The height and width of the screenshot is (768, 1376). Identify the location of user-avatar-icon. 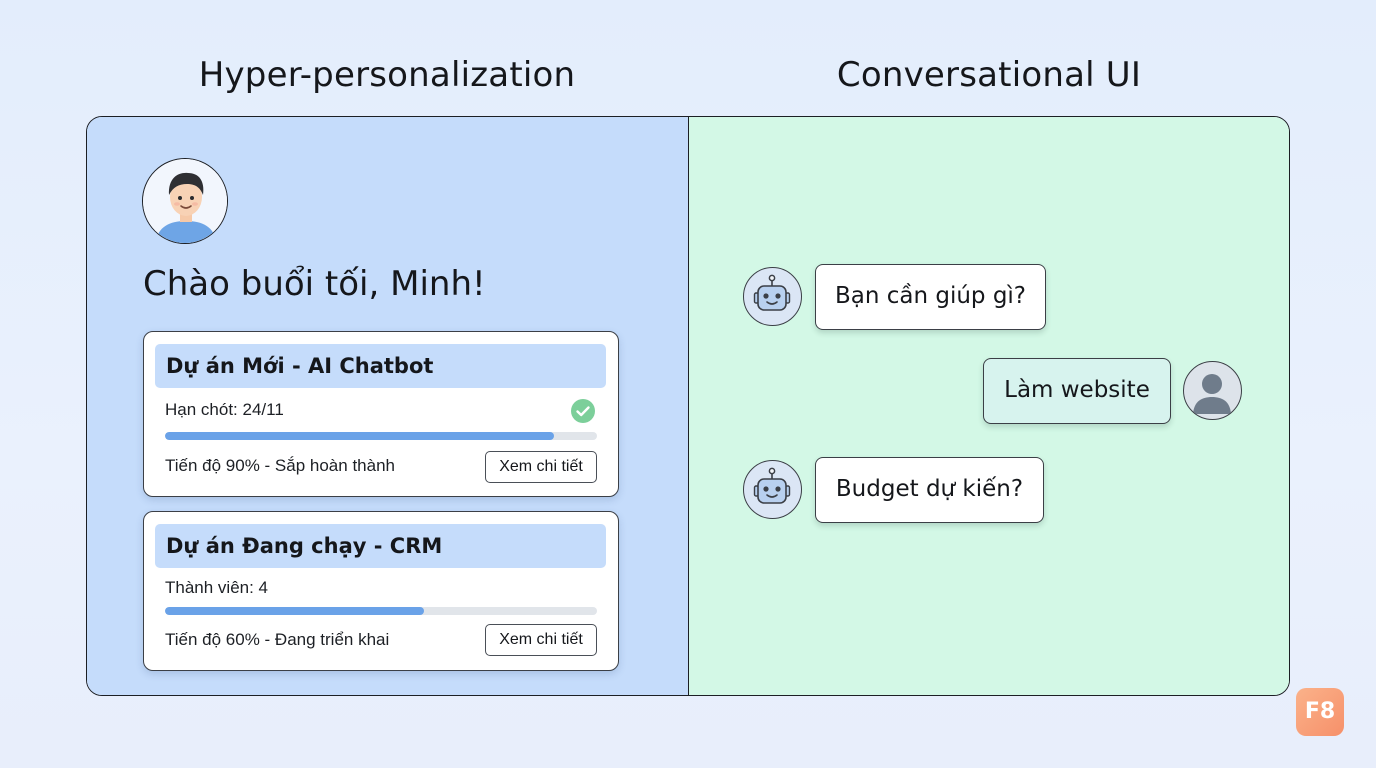
(185, 201).